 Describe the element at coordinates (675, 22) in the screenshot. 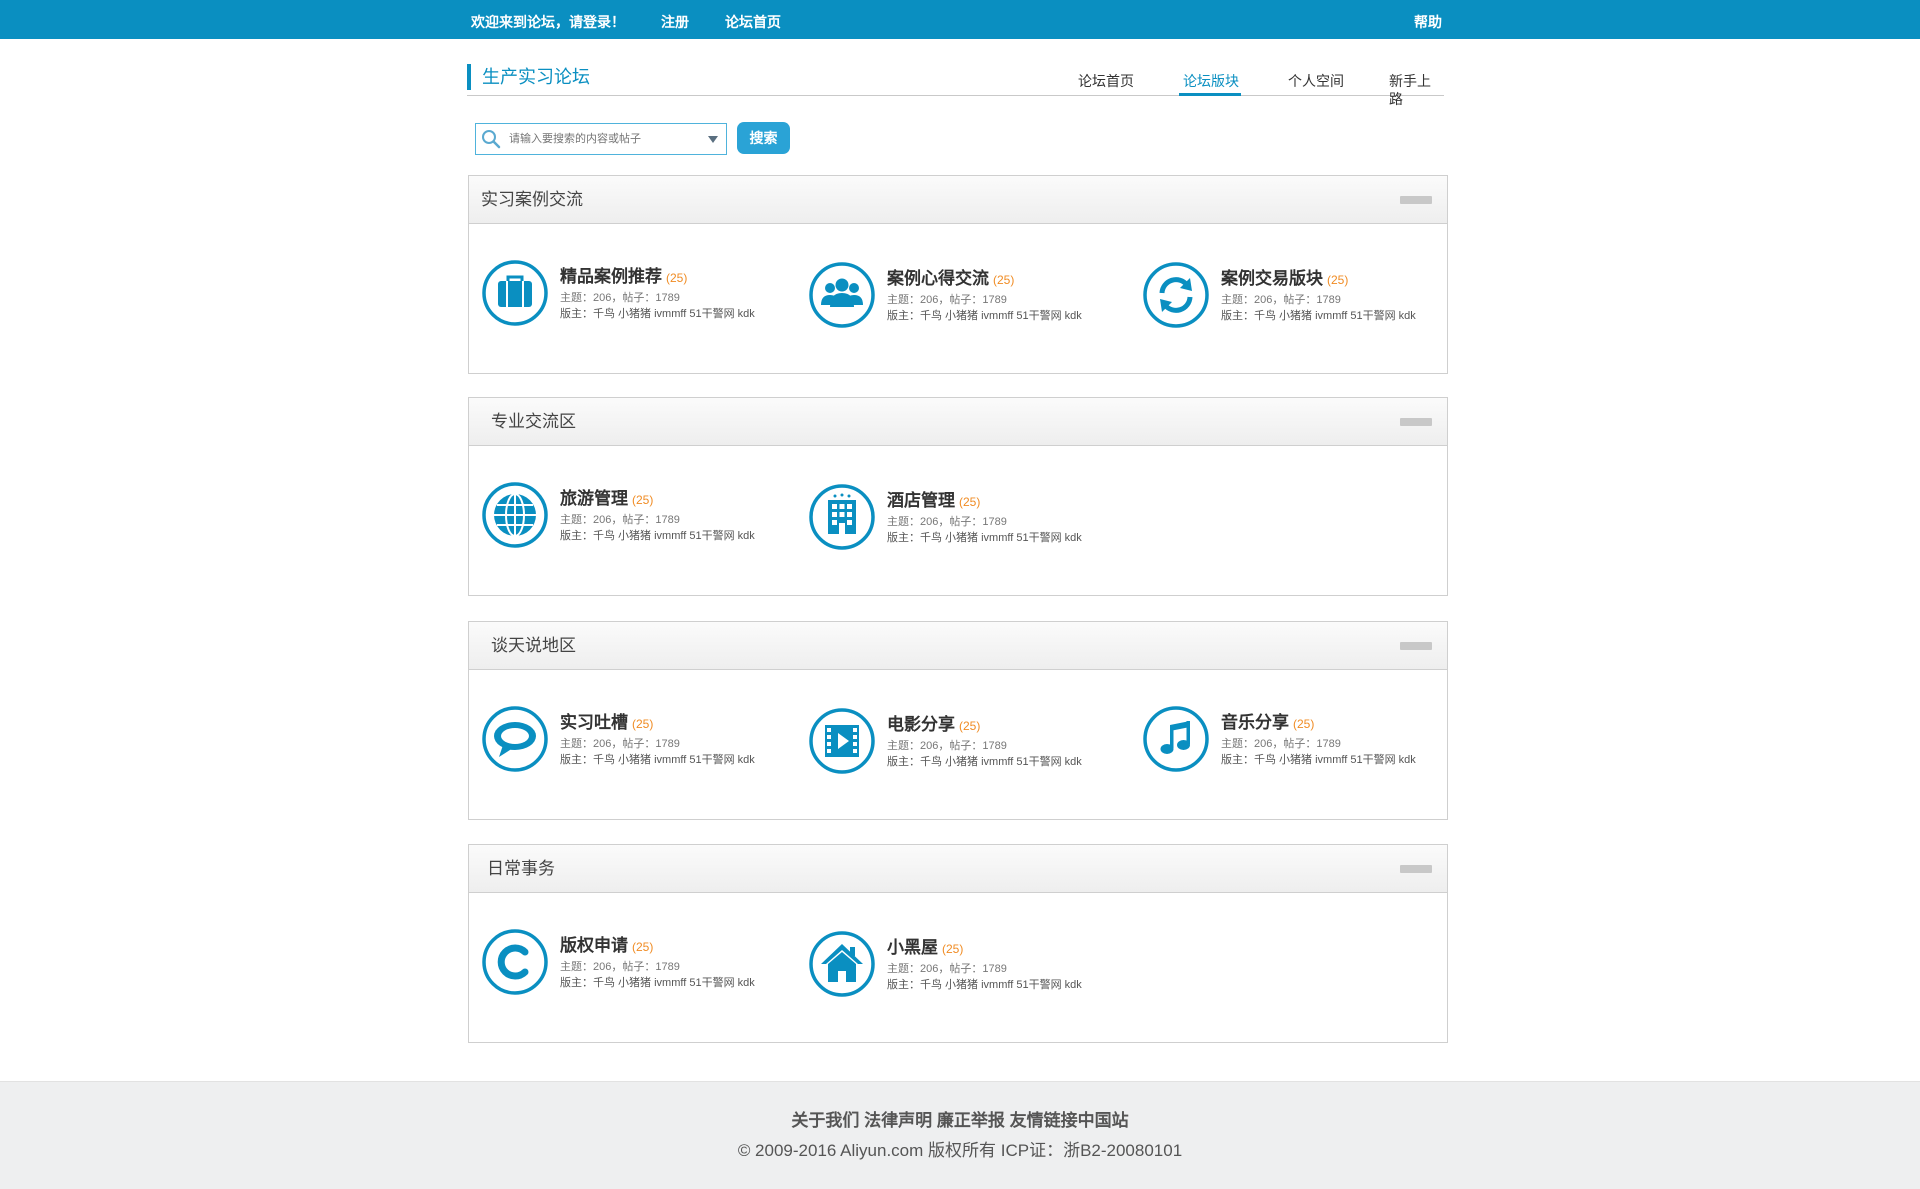

I see `register-link: 注册` at that location.